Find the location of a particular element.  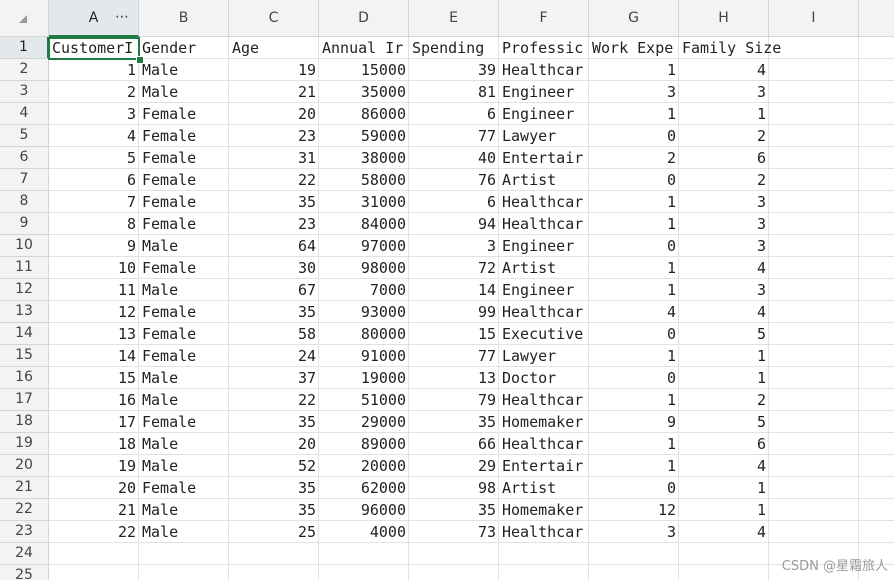

row-header-11: 11 is located at coordinates (24, 268).